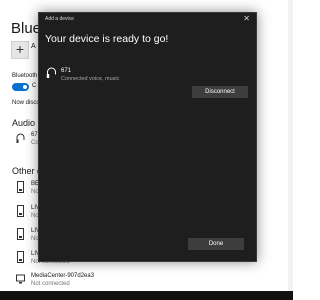 Image resolution: width=320 pixels, height=300 pixels. I want to click on close-icon: ✕, so click(246, 18).